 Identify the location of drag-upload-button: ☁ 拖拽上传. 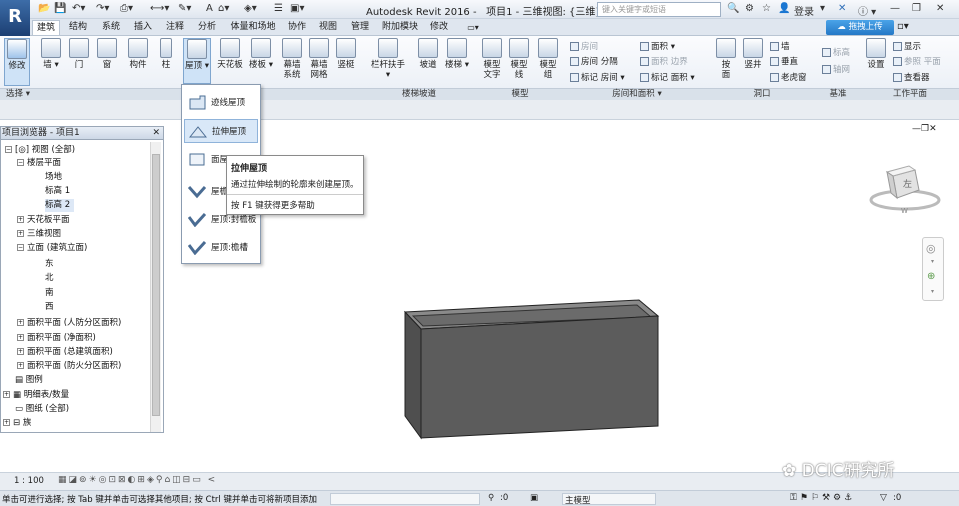
(860, 27).